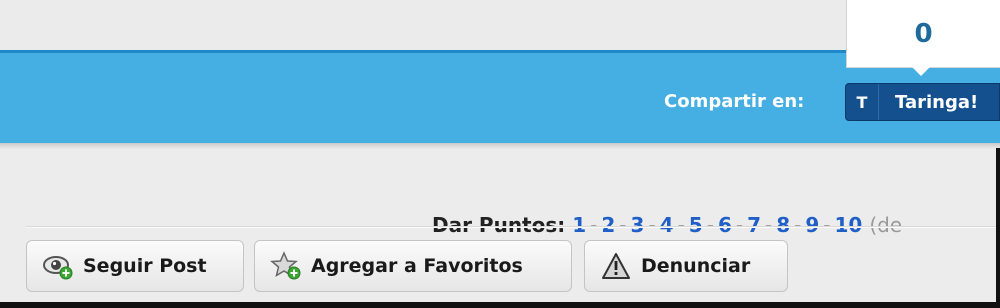  I want to click on divider-highlight, so click(513, 227).